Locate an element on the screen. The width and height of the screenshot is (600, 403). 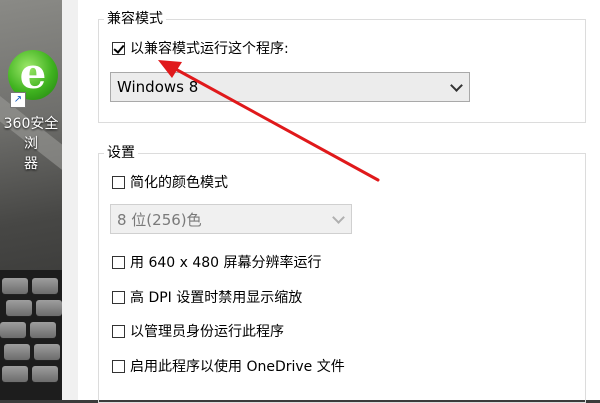
color-depth-select: 8 位(256)色 is located at coordinates (231, 219).